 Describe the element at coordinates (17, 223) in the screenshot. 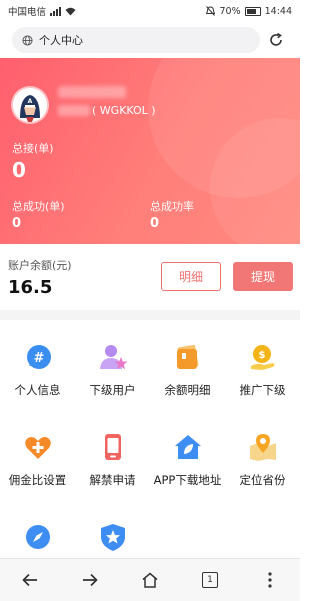

I see `success-orders-value: 0` at that location.